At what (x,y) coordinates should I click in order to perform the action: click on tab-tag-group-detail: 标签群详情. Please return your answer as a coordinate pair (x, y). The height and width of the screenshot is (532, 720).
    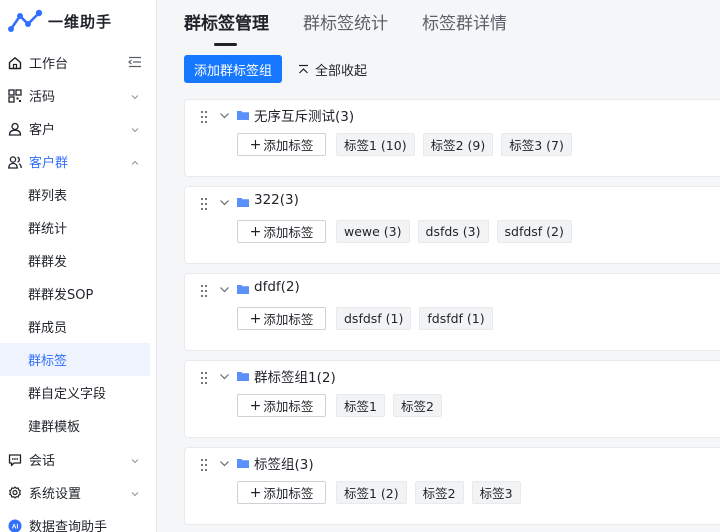
    Looking at the image, I should click on (464, 29).